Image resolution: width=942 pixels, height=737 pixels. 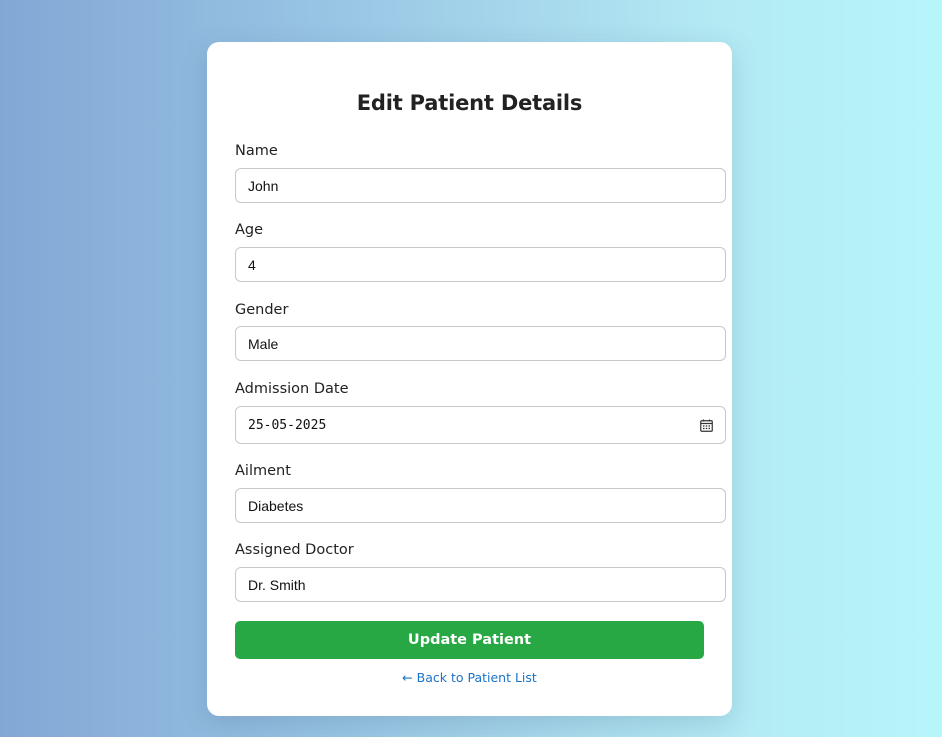 What do you see at coordinates (480, 185) in the screenshot?
I see `name-field: John` at bounding box center [480, 185].